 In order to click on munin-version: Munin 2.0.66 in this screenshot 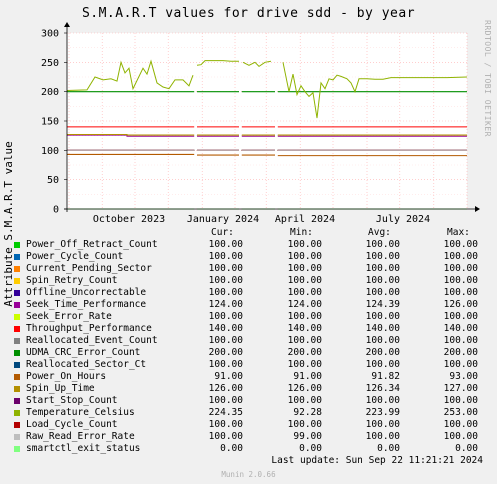, I will do `click(248, 474)`.